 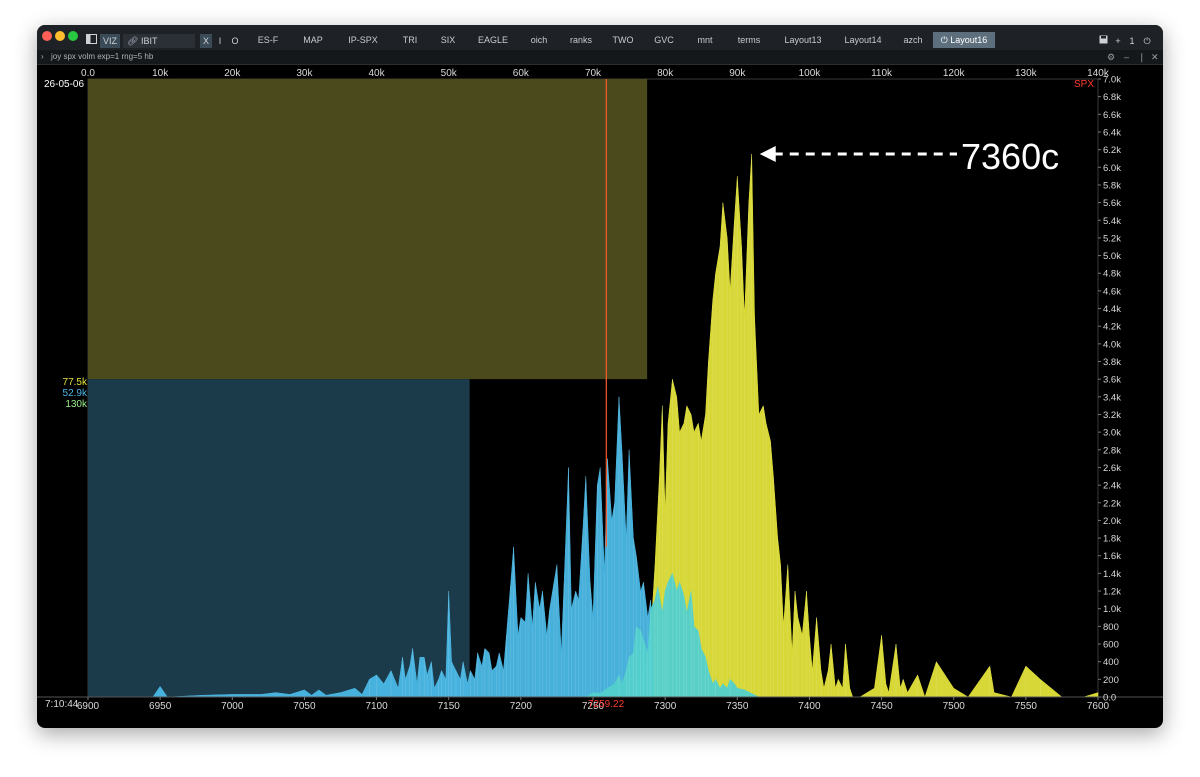 I want to click on y-tick-label: 4.8k, so click(x=1112, y=274).